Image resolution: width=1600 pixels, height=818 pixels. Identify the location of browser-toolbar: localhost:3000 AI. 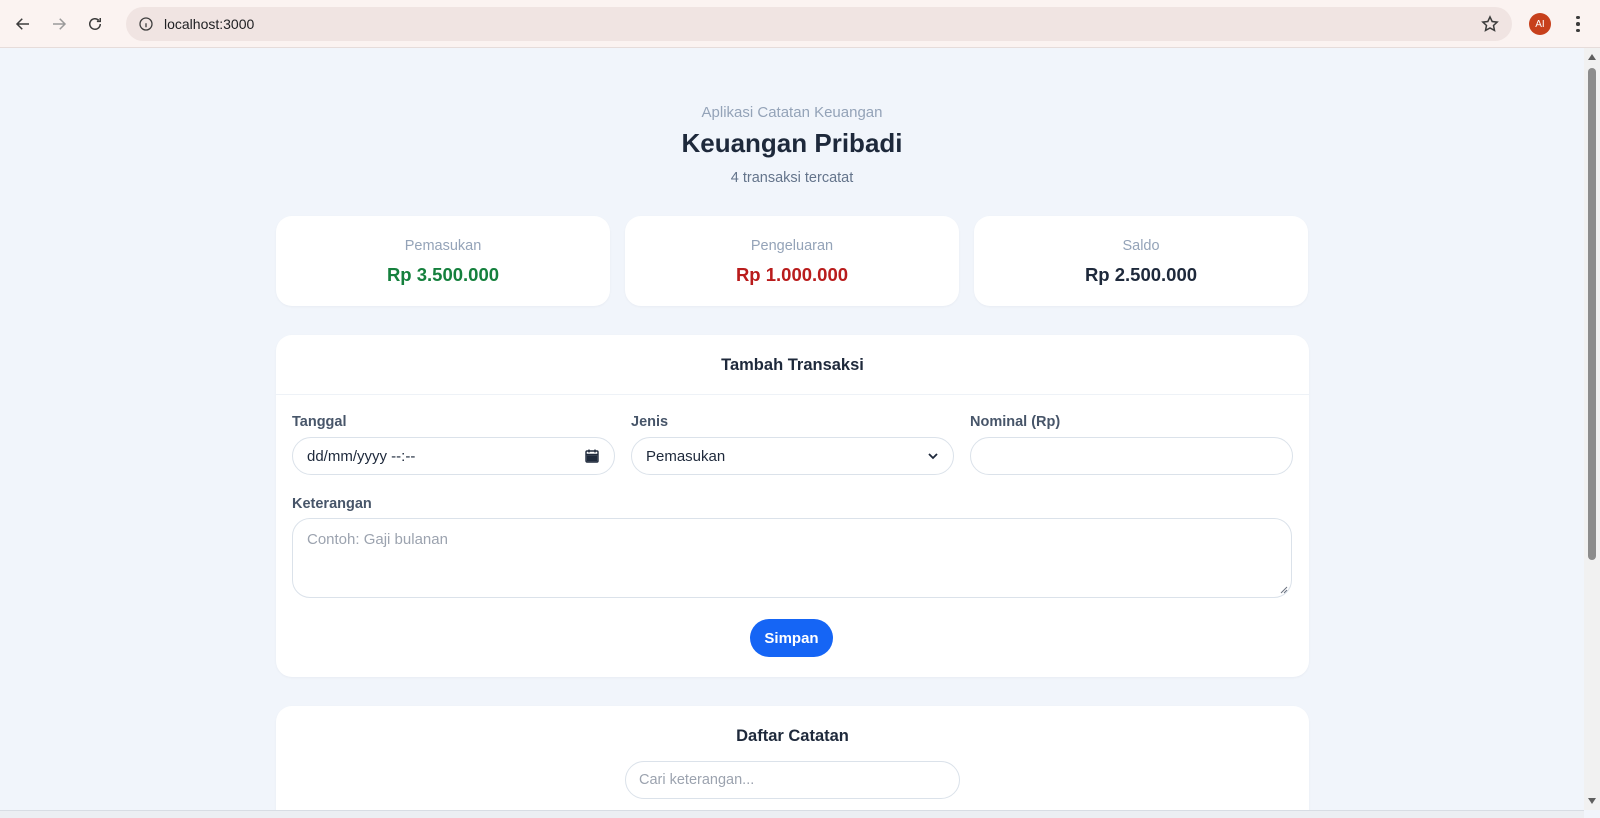
(800, 24).